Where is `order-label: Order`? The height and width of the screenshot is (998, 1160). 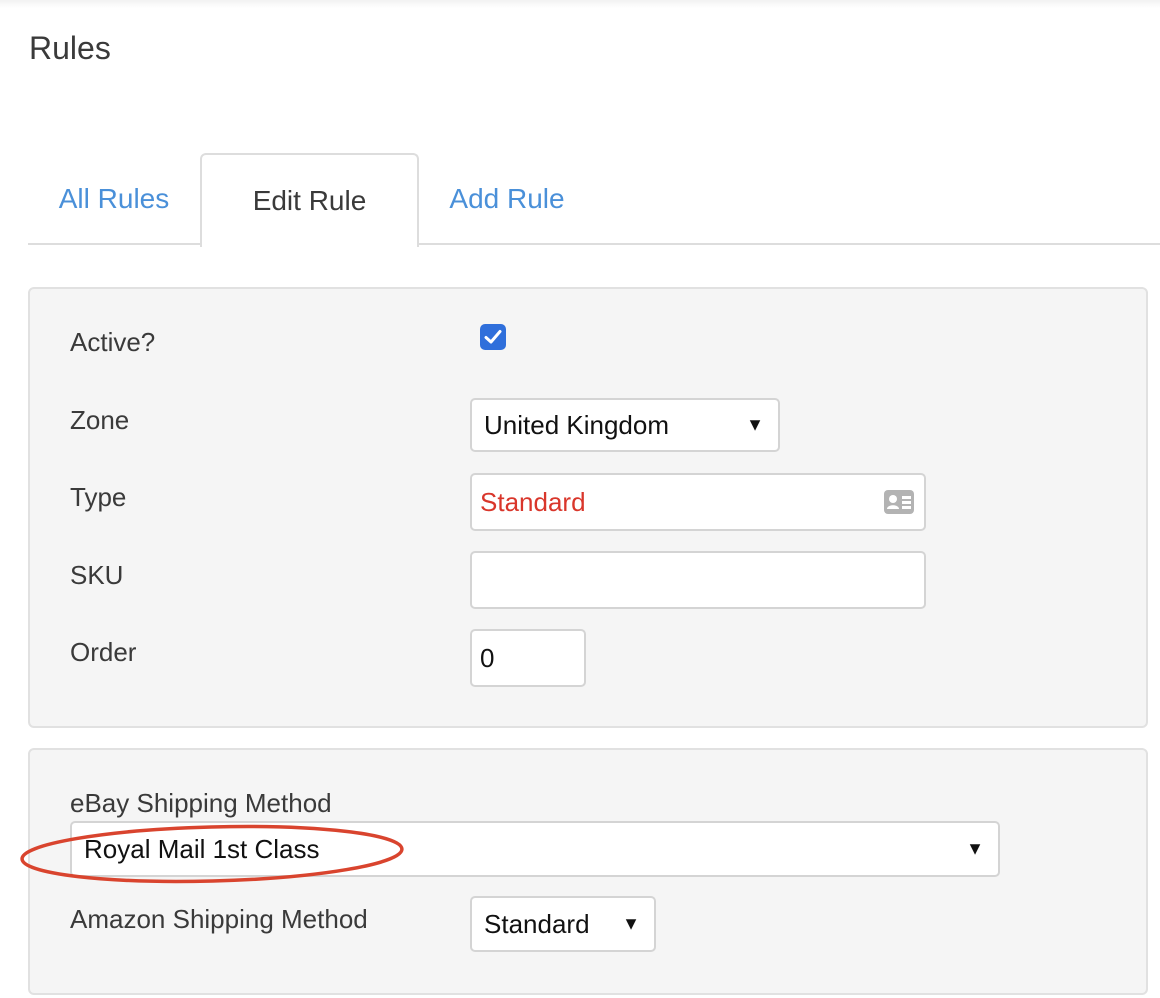
order-label: Order is located at coordinates (103, 652).